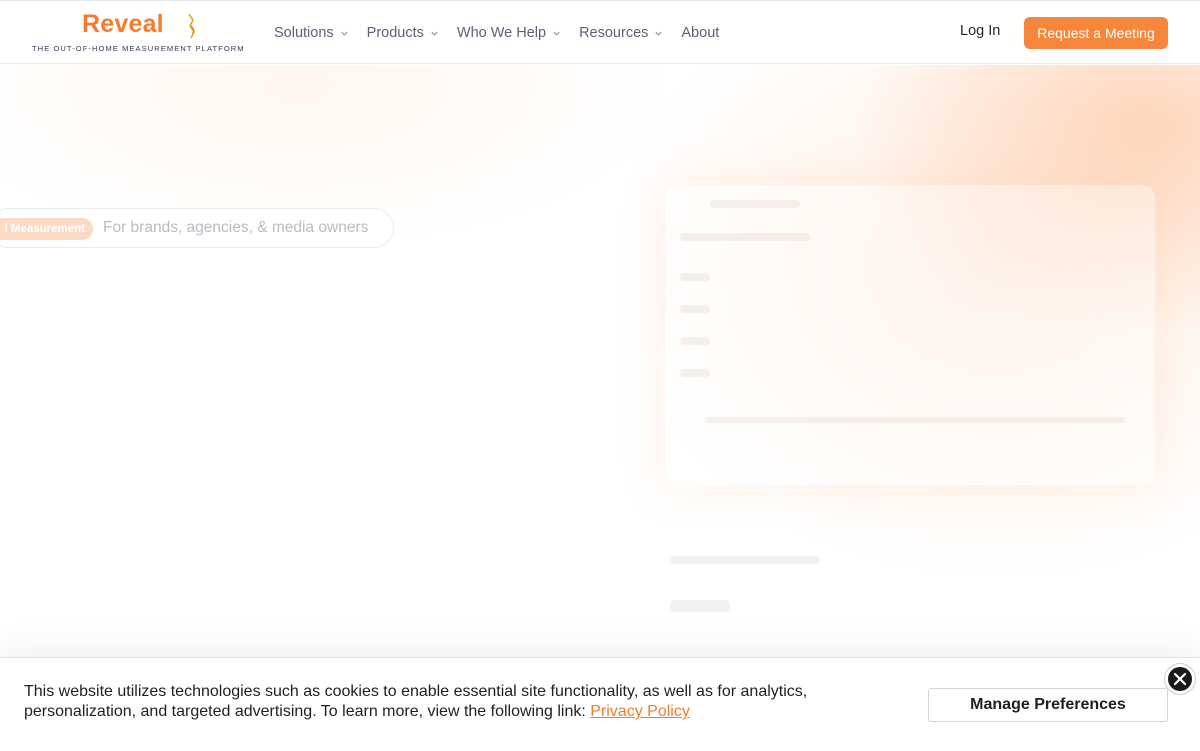 The image size is (1200, 751). Describe the element at coordinates (614, 33) in the screenshot. I see `nav-item-label: Resources` at that location.